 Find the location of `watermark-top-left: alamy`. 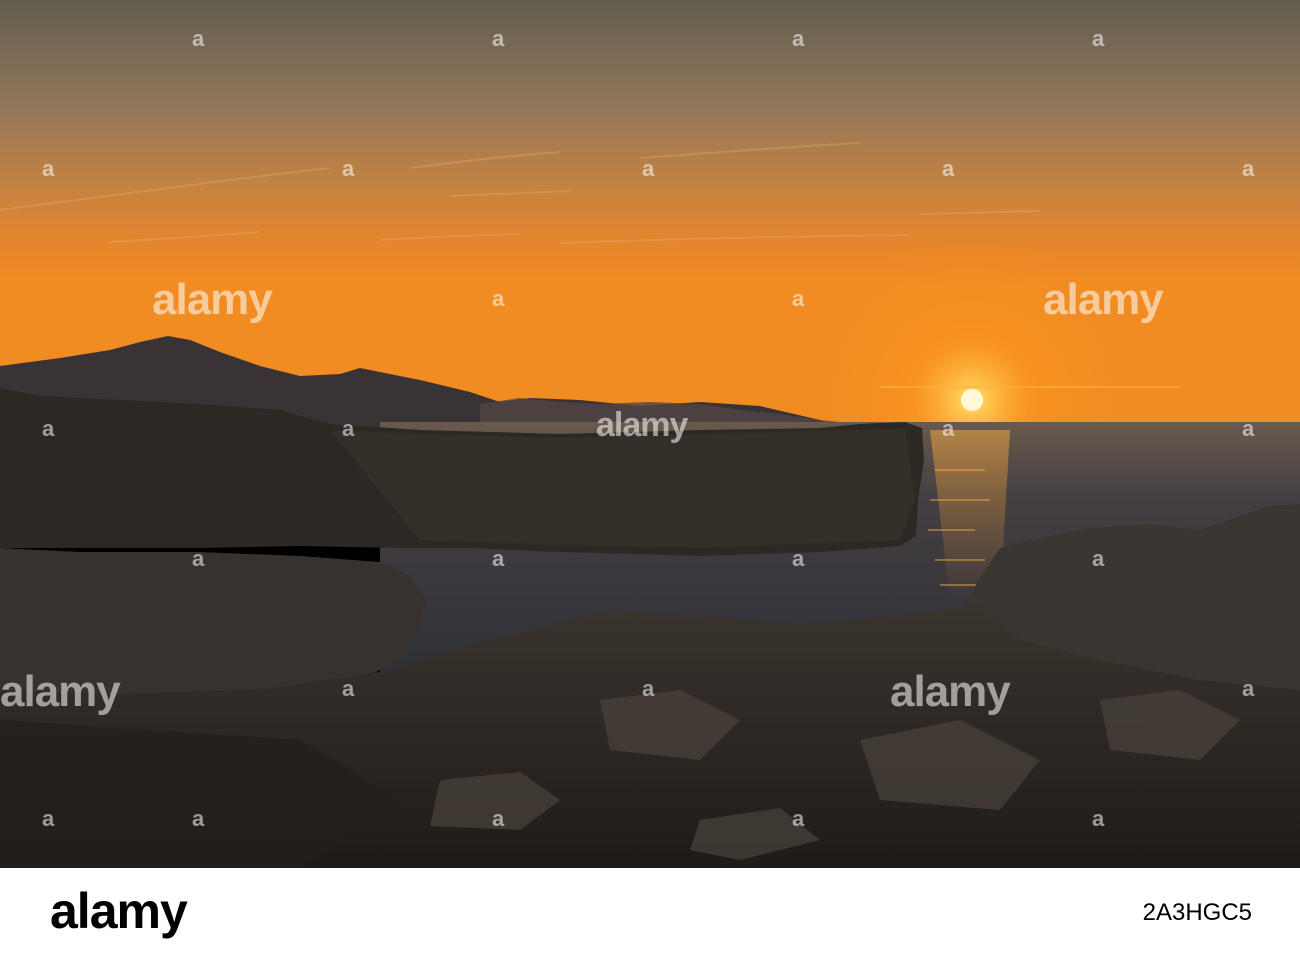

watermark-top-left: alamy is located at coordinates (212, 299).